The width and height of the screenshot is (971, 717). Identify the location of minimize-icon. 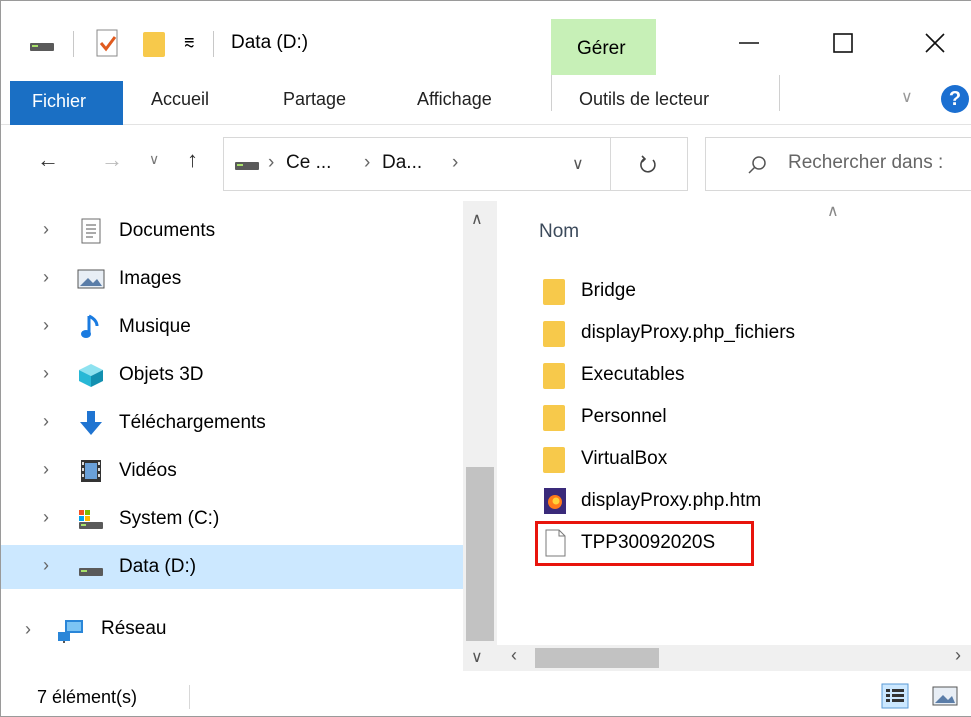
(749, 43).